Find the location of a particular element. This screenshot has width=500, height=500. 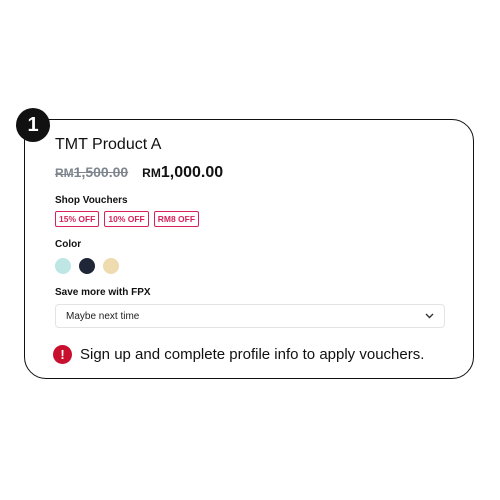

voucher-15-off: 15% OFF is located at coordinates (77, 219).